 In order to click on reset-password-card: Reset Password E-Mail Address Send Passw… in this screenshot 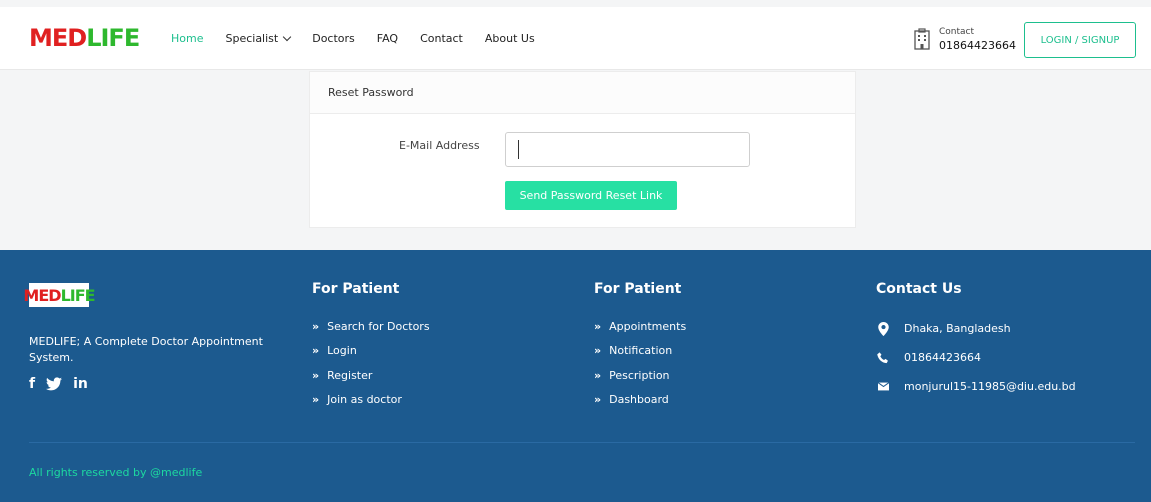, I will do `click(582, 149)`.